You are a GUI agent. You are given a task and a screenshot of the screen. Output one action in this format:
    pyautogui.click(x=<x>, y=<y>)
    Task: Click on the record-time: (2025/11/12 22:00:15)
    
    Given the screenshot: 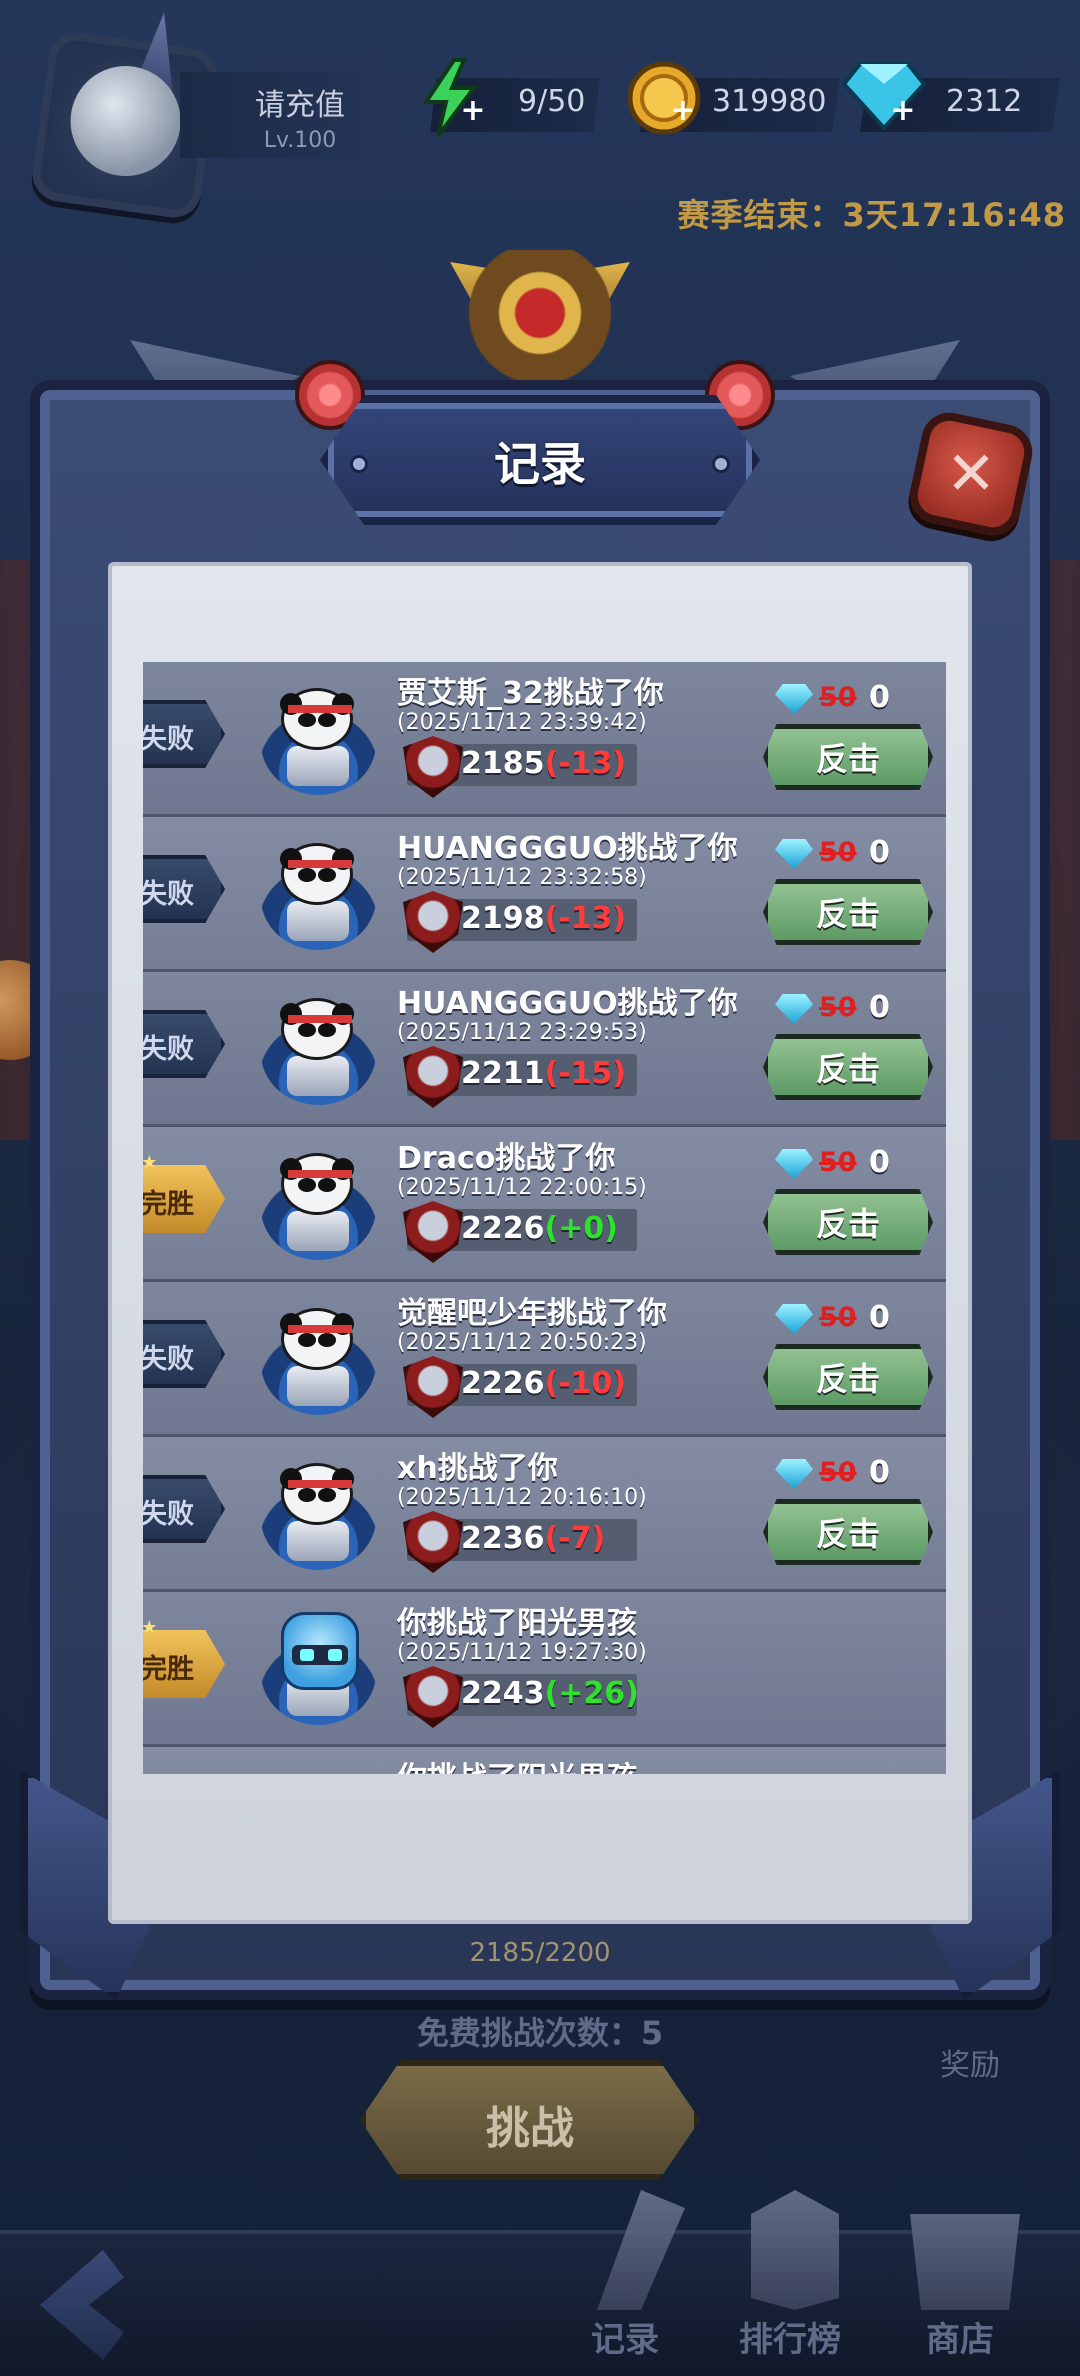 What is the action you would take?
    pyautogui.click(x=522, y=1187)
    